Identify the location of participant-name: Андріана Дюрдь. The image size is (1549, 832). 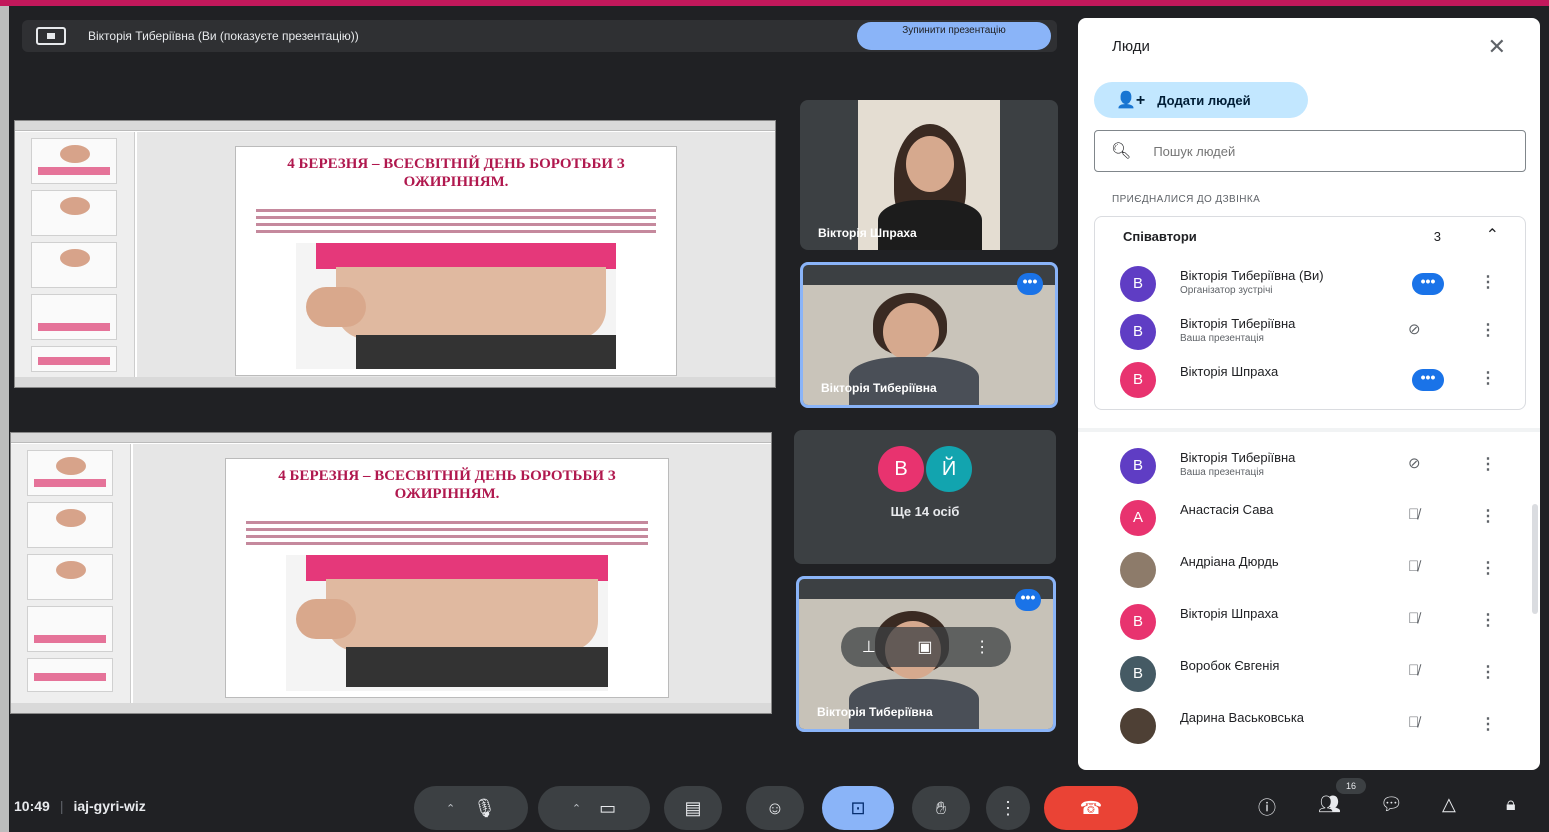
(1229, 561).